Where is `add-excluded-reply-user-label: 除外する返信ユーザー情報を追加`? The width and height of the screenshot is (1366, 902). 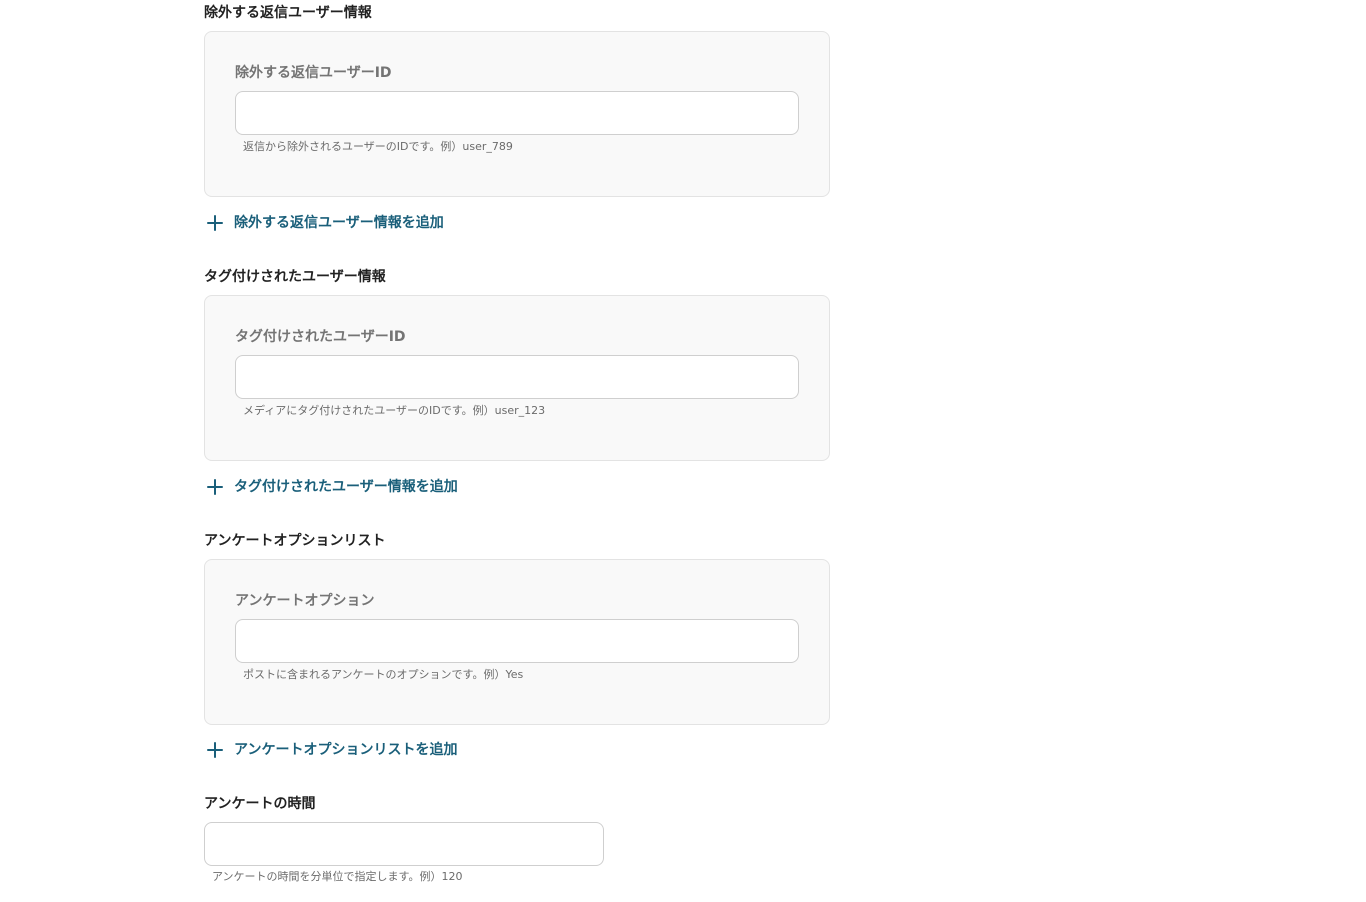 add-excluded-reply-user-label: 除外する返信ユーザー情報を追加 is located at coordinates (339, 223).